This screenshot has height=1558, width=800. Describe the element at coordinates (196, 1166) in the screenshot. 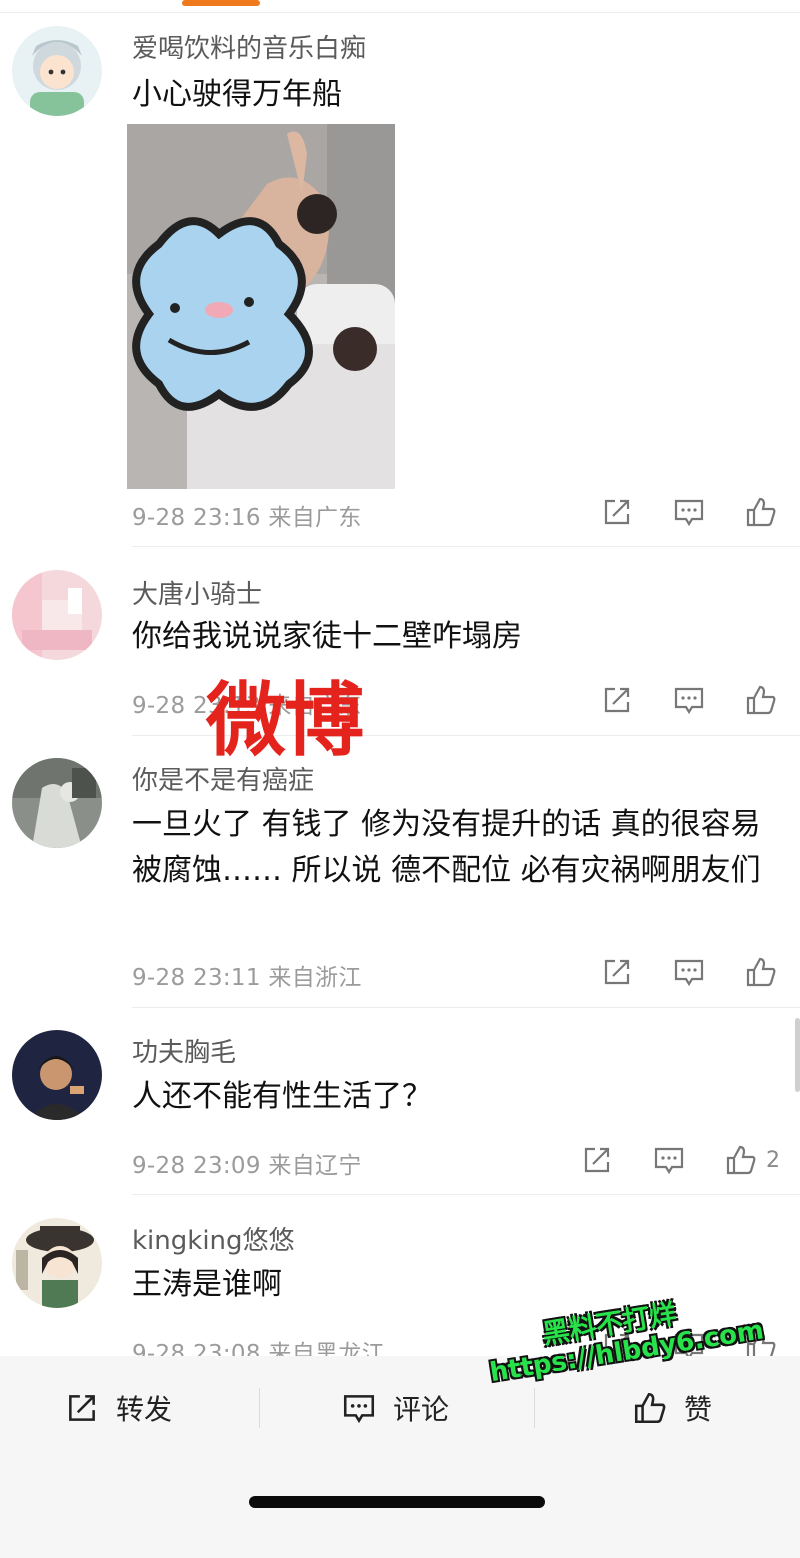

I see `comment-time: 9-28 23:09` at that location.